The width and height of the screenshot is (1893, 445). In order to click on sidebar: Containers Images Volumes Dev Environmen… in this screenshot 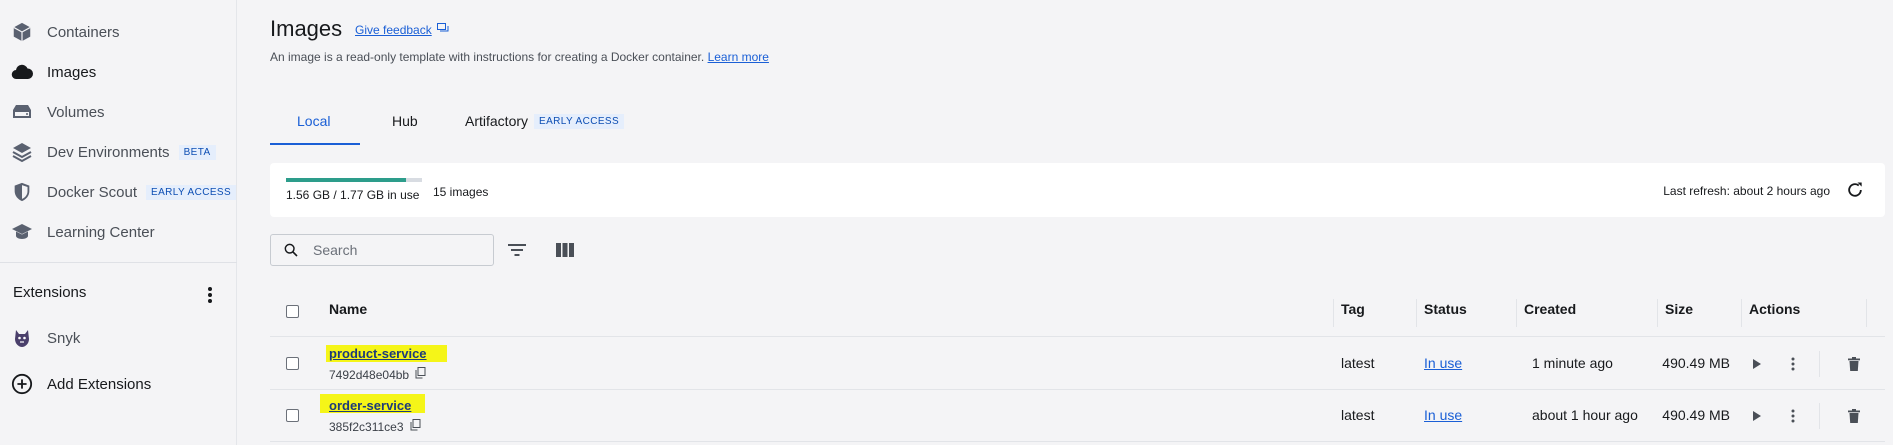, I will do `click(118, 222)`.